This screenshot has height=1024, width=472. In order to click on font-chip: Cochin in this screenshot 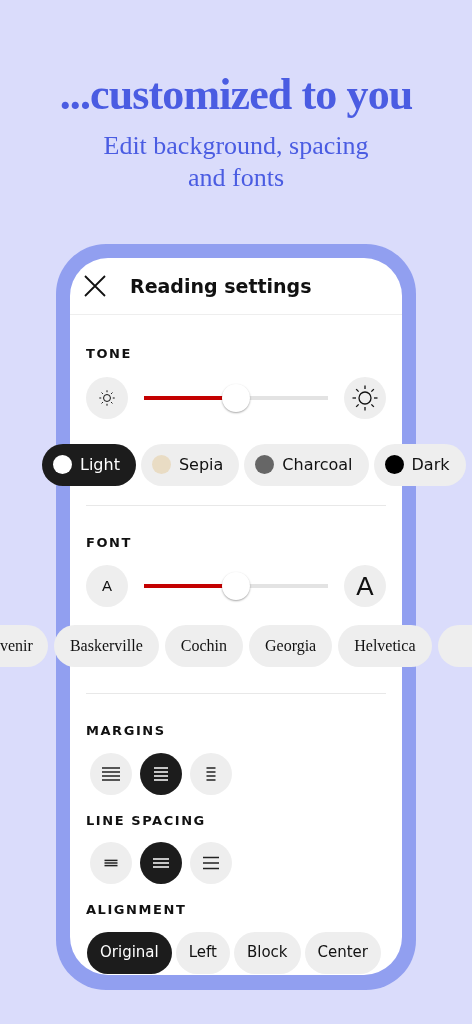, I will do `click(203, 646)`.